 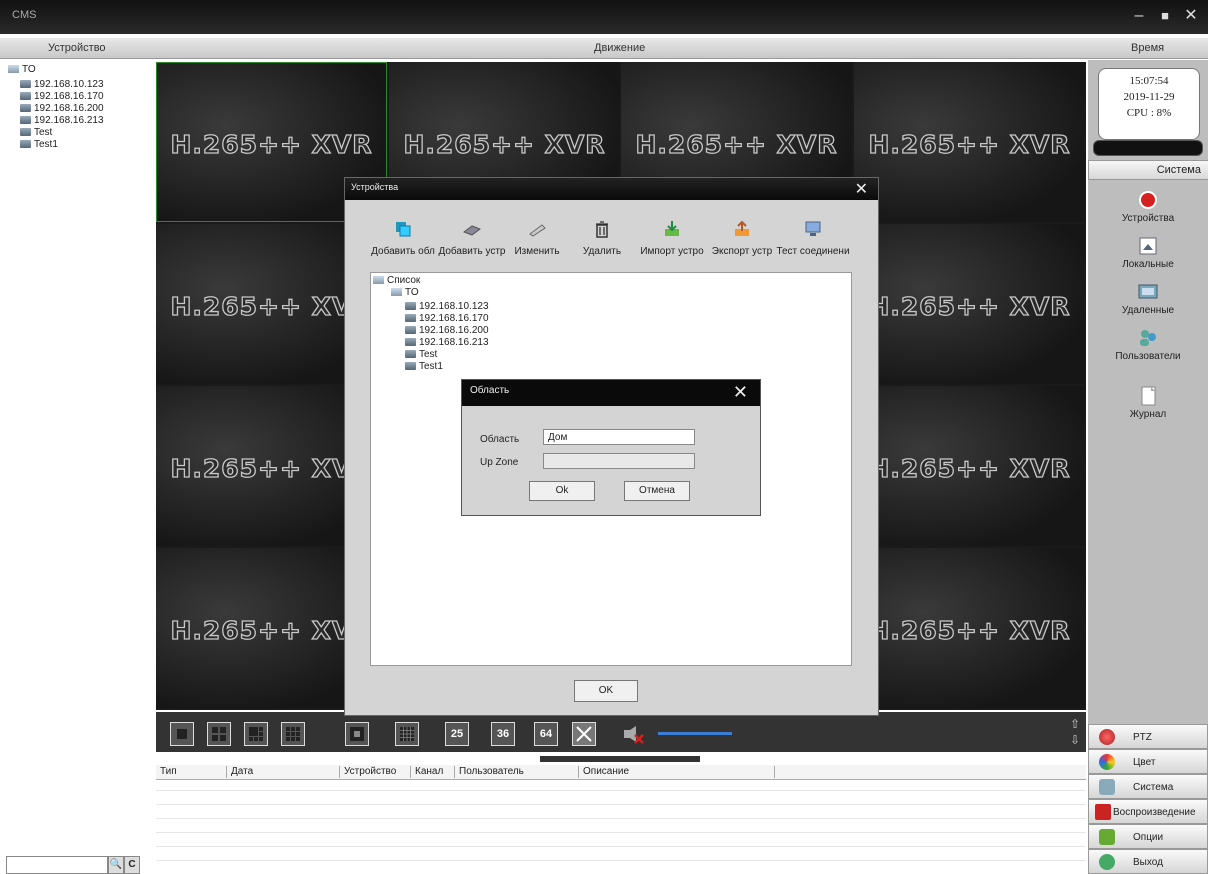 What do you see at coordinates (396, 281) in the screenshot?
I see `dialog-tree-root: Список` at bounding box center [396, 281].